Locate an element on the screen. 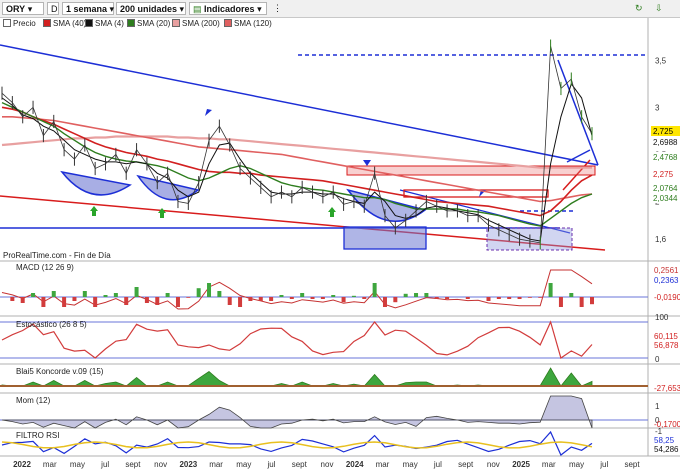 This screenshot has height=472, width=680. stoch-tick-0: 0 is located at coordinates (657, 359).